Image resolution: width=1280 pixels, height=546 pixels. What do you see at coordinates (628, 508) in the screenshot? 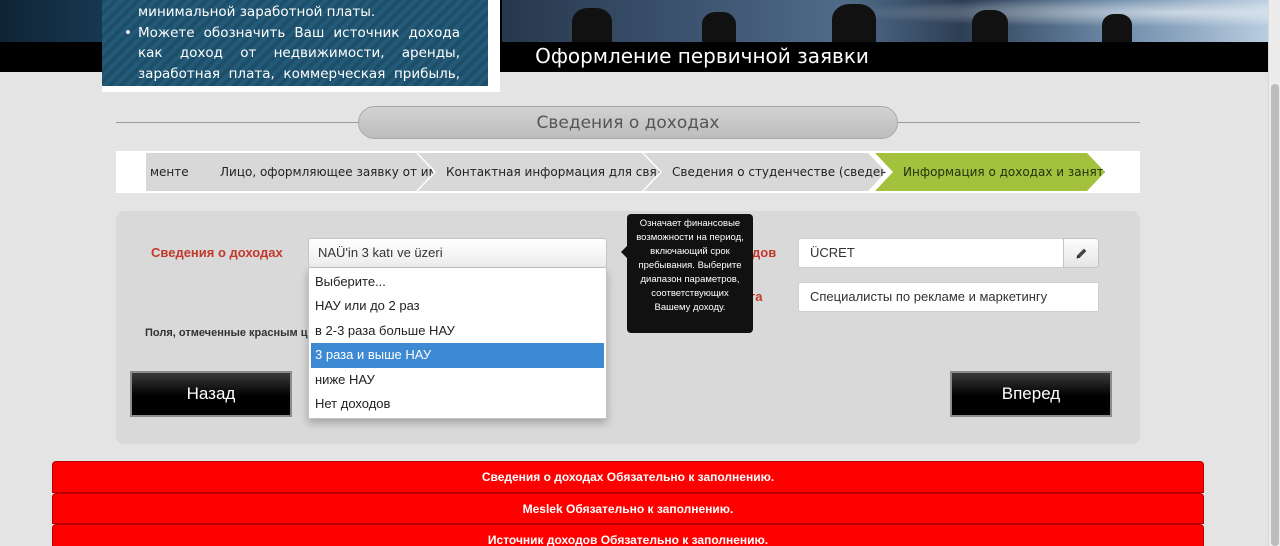
I see `error-message: Meslek Обязательно к заполнению.` at bounding box center [628, 508].